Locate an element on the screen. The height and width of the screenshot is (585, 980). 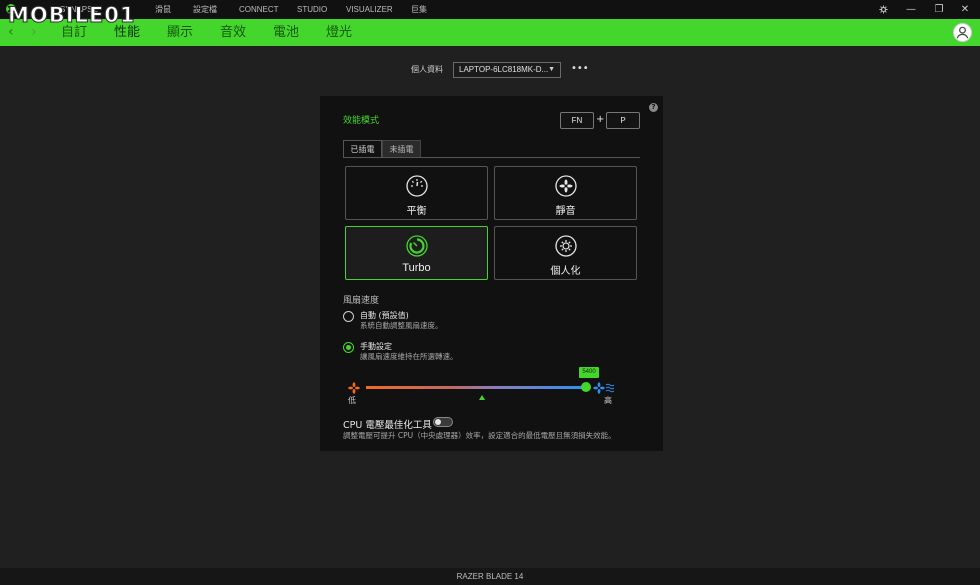
fan-slow-icon is located at coordinates (354, 388).